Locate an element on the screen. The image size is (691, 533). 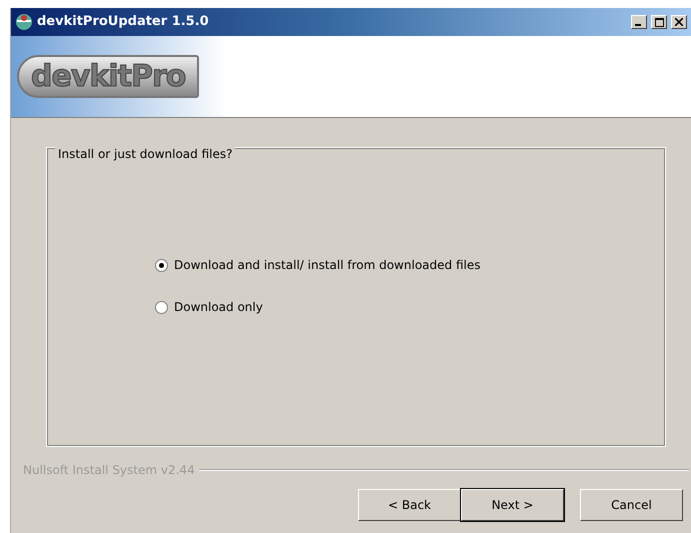
logo: devkitPro is located at coordinates (108, 76).